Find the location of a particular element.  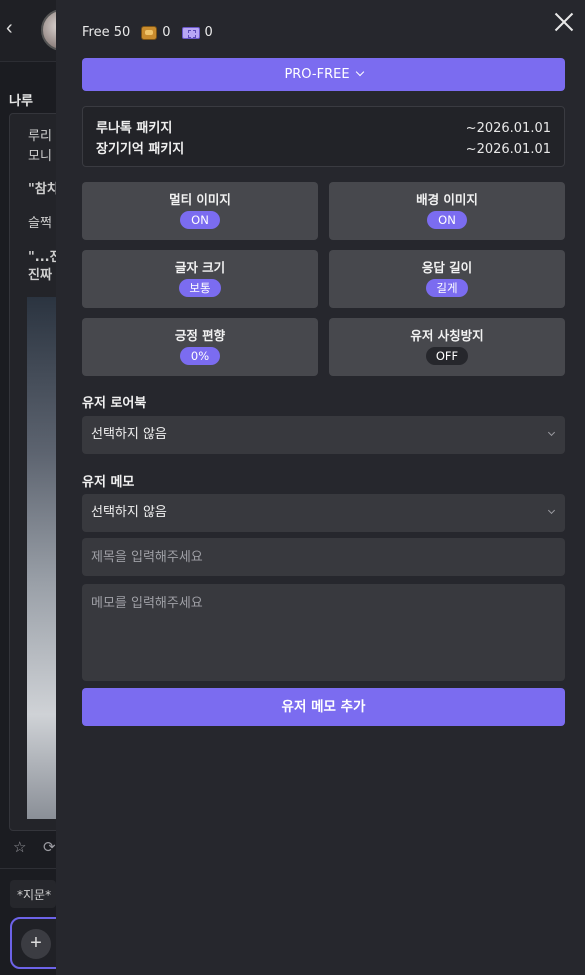

memo-title: 유저 메모 is located at coordinates (108, 482).